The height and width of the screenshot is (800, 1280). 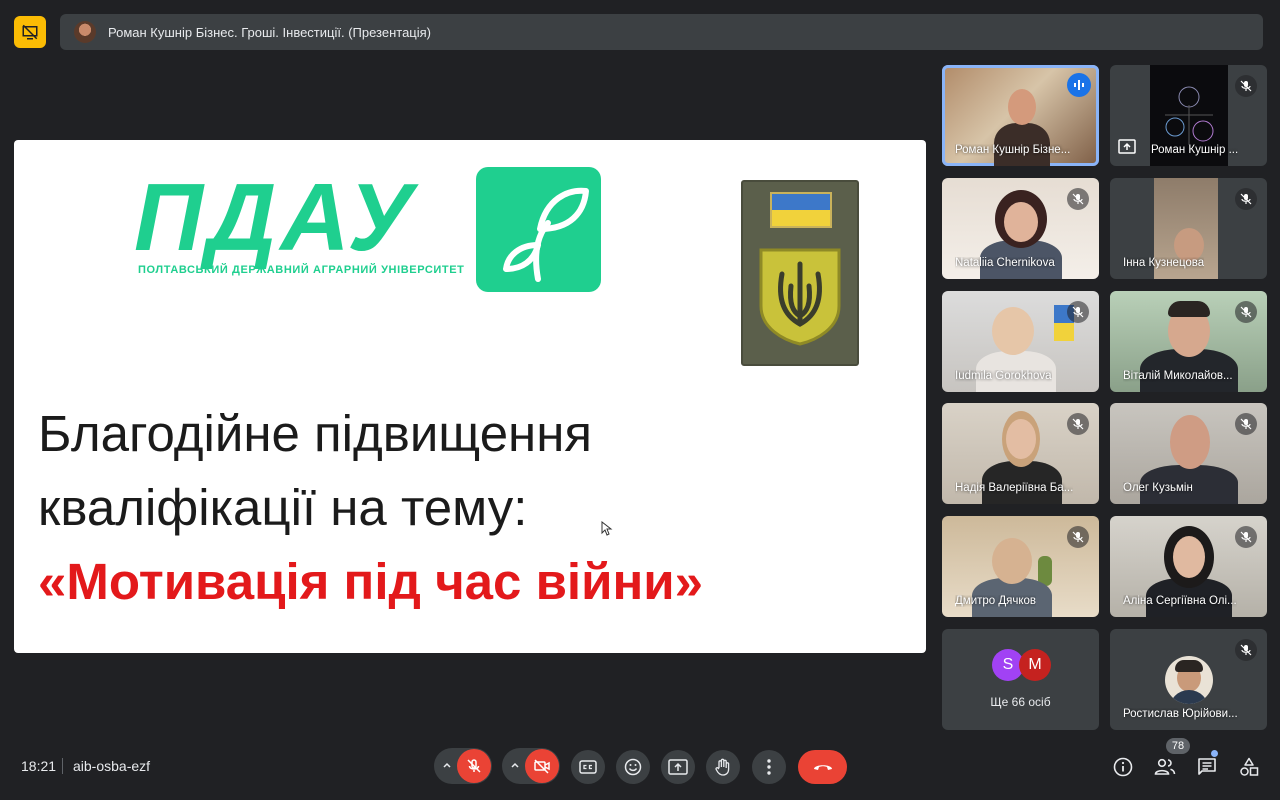 I want to click on presentation-off-icon, so click(x=30, y=32).